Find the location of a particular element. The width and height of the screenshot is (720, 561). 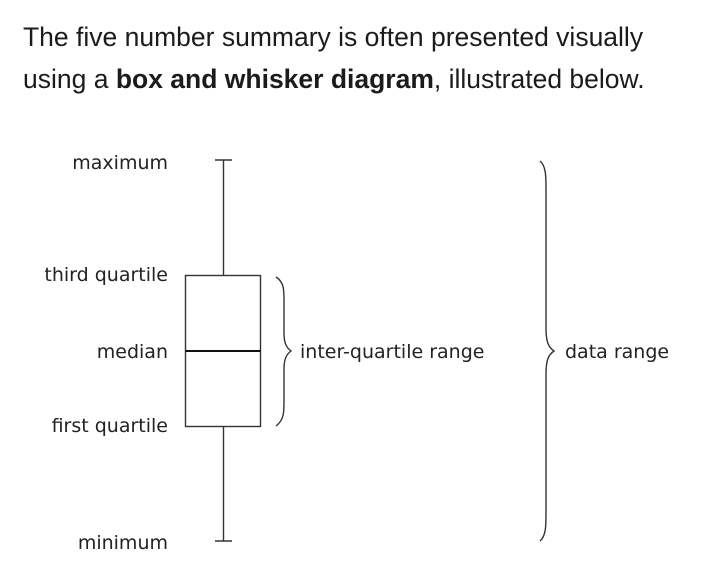

data-range-brace is located at coordinates (547, 351).